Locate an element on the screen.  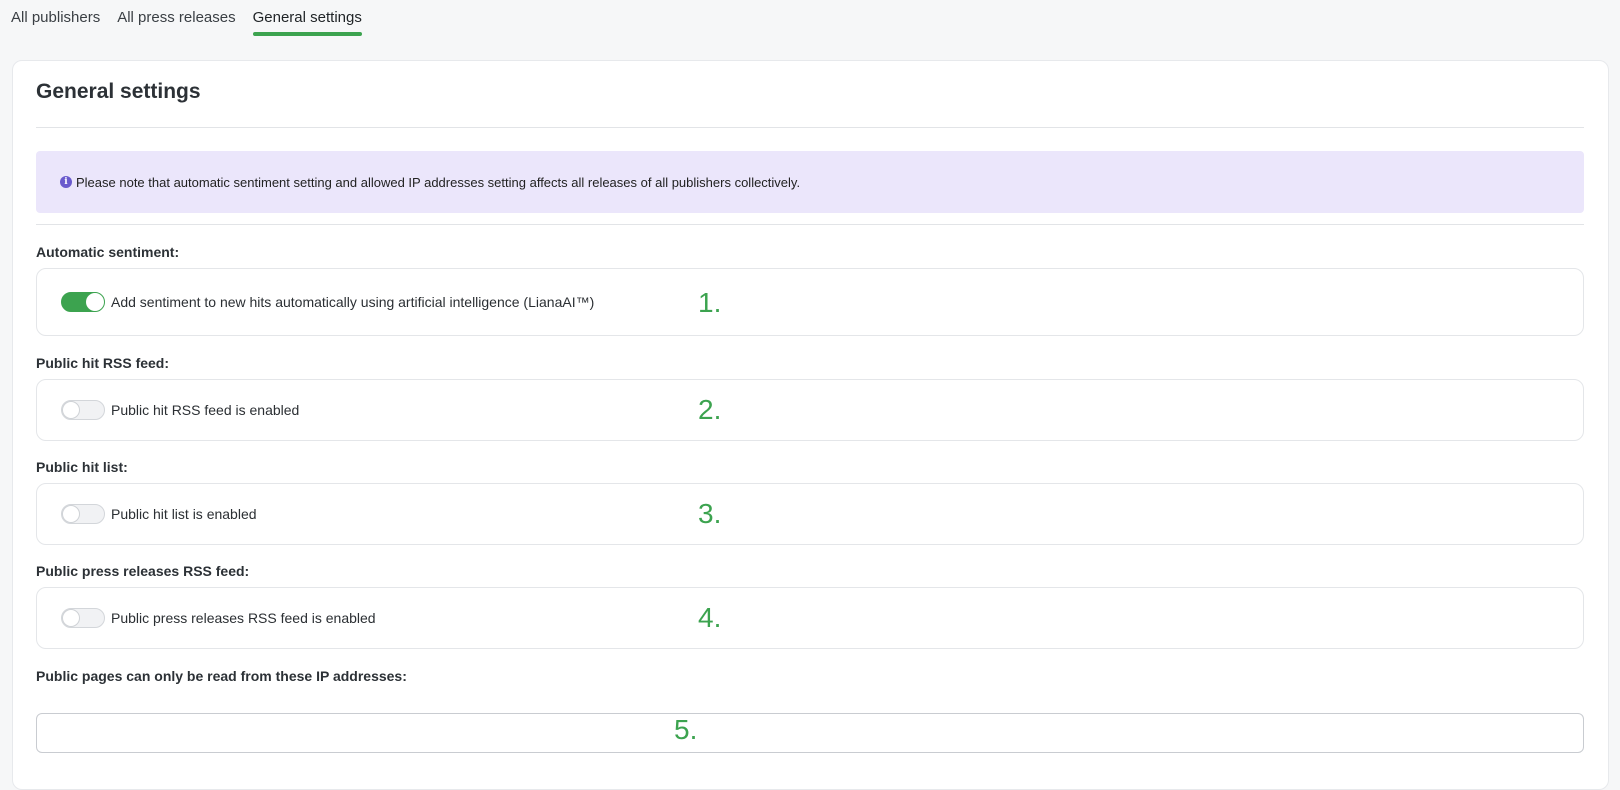
page-title: General settings is located at coordinates (118, 91).